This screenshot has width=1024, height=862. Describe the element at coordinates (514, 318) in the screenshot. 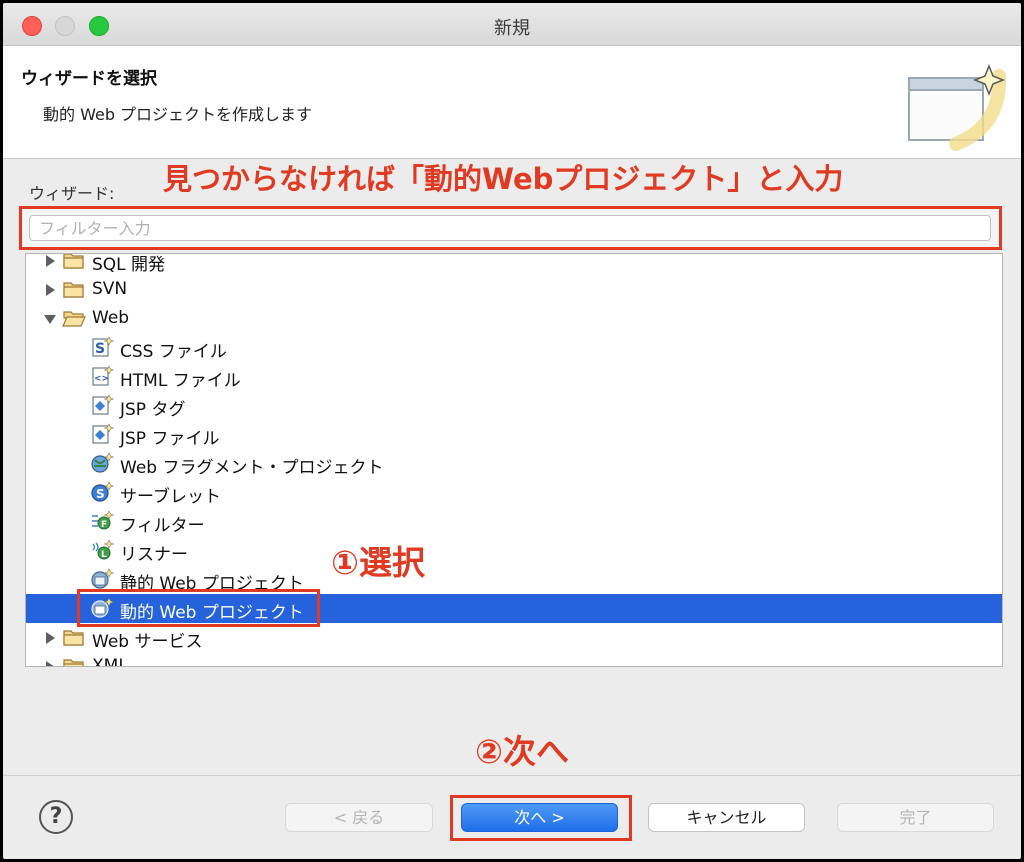

I see `tree-item: Web` at that location.